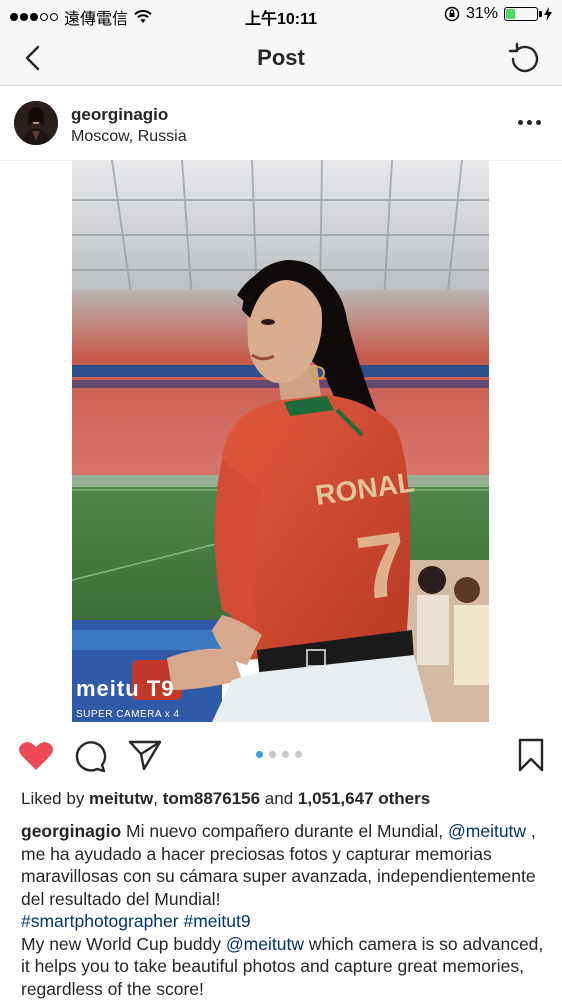  Describe the element at coordinates (525, 59) in the screenshot. I see `refresh-icon` at that location.